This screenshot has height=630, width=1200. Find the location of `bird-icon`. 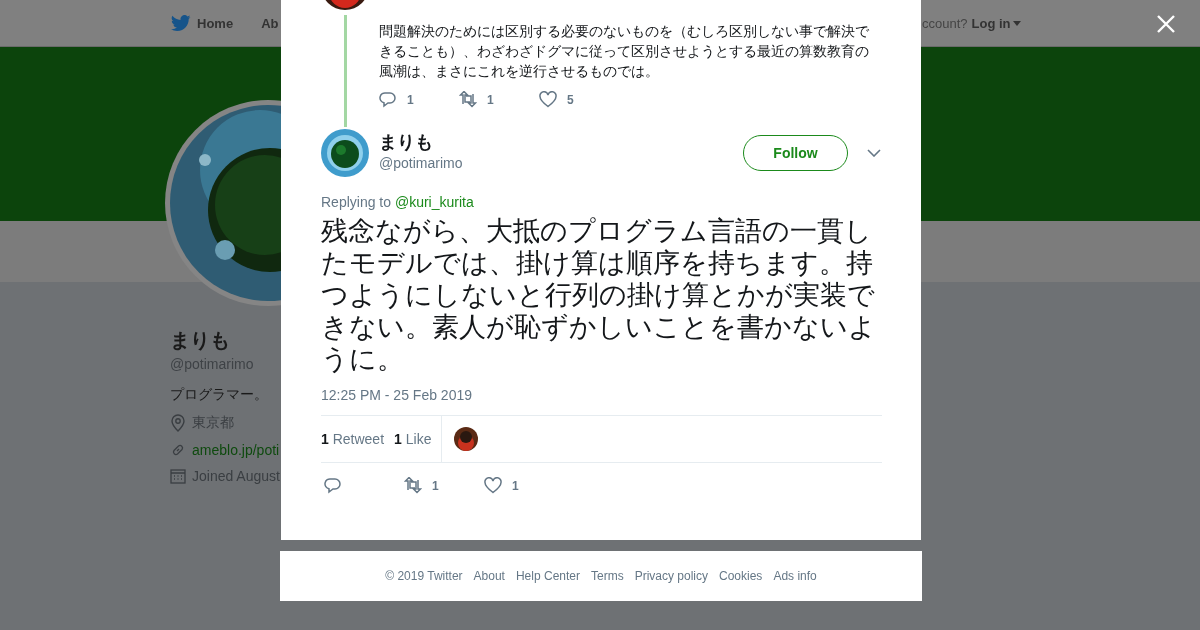

bird-icon is located at coordinates (181, 23).